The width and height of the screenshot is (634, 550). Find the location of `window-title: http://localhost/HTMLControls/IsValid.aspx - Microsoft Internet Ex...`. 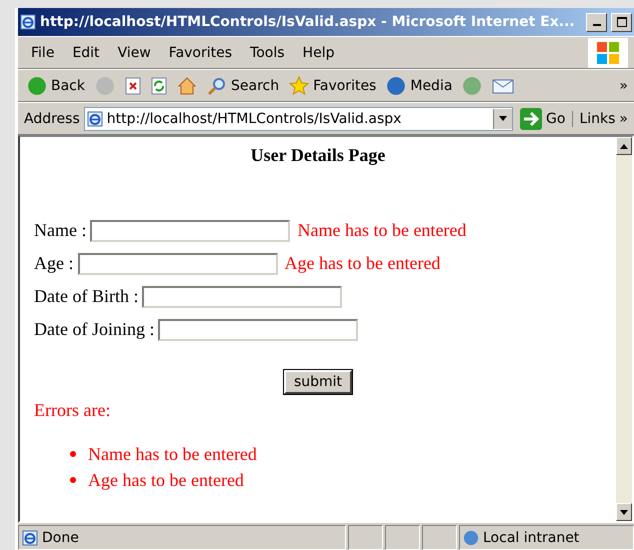

window-title: http://localhost/HTMLControls/IsValid.aspx - Microsoft Internet Ex... is located at coordinates (308, 22).